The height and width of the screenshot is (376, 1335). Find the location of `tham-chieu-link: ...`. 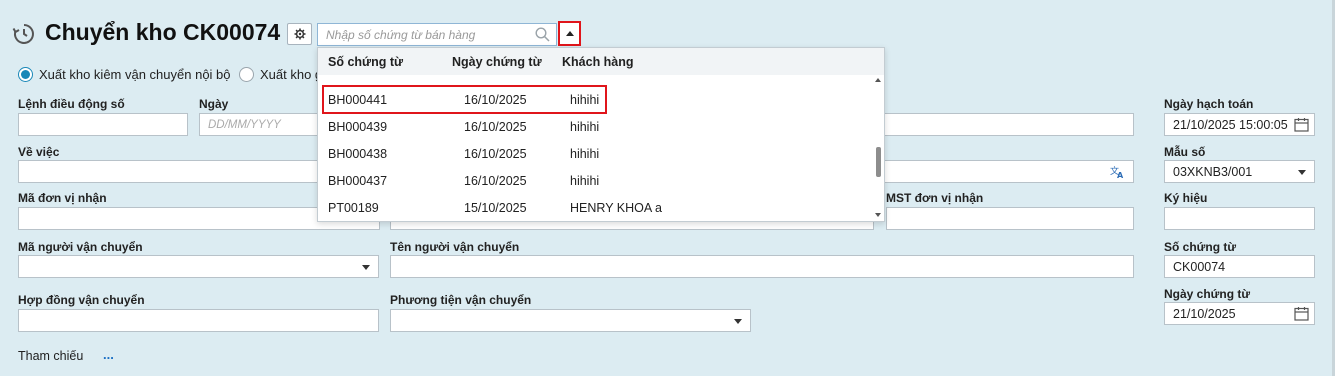

tham-chieu-link: ... is located at coordinates (108, 354).